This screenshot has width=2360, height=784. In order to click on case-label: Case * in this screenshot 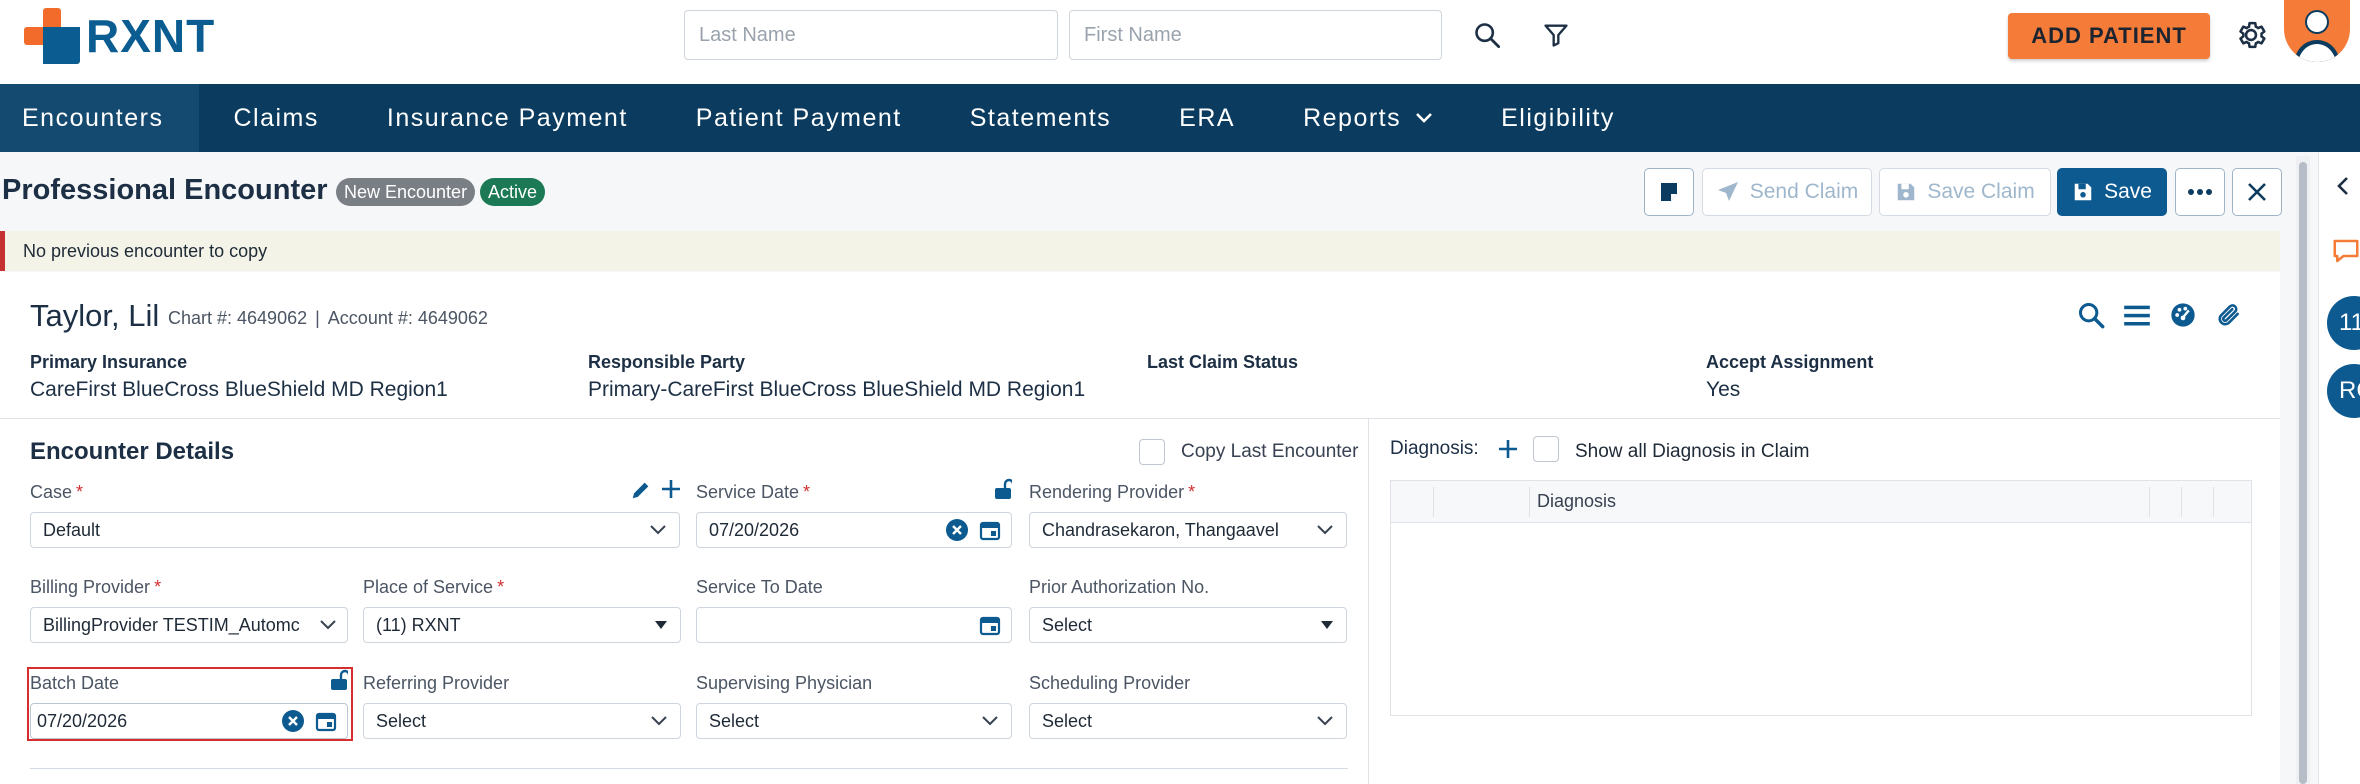, I will do `click(56, 492)`.